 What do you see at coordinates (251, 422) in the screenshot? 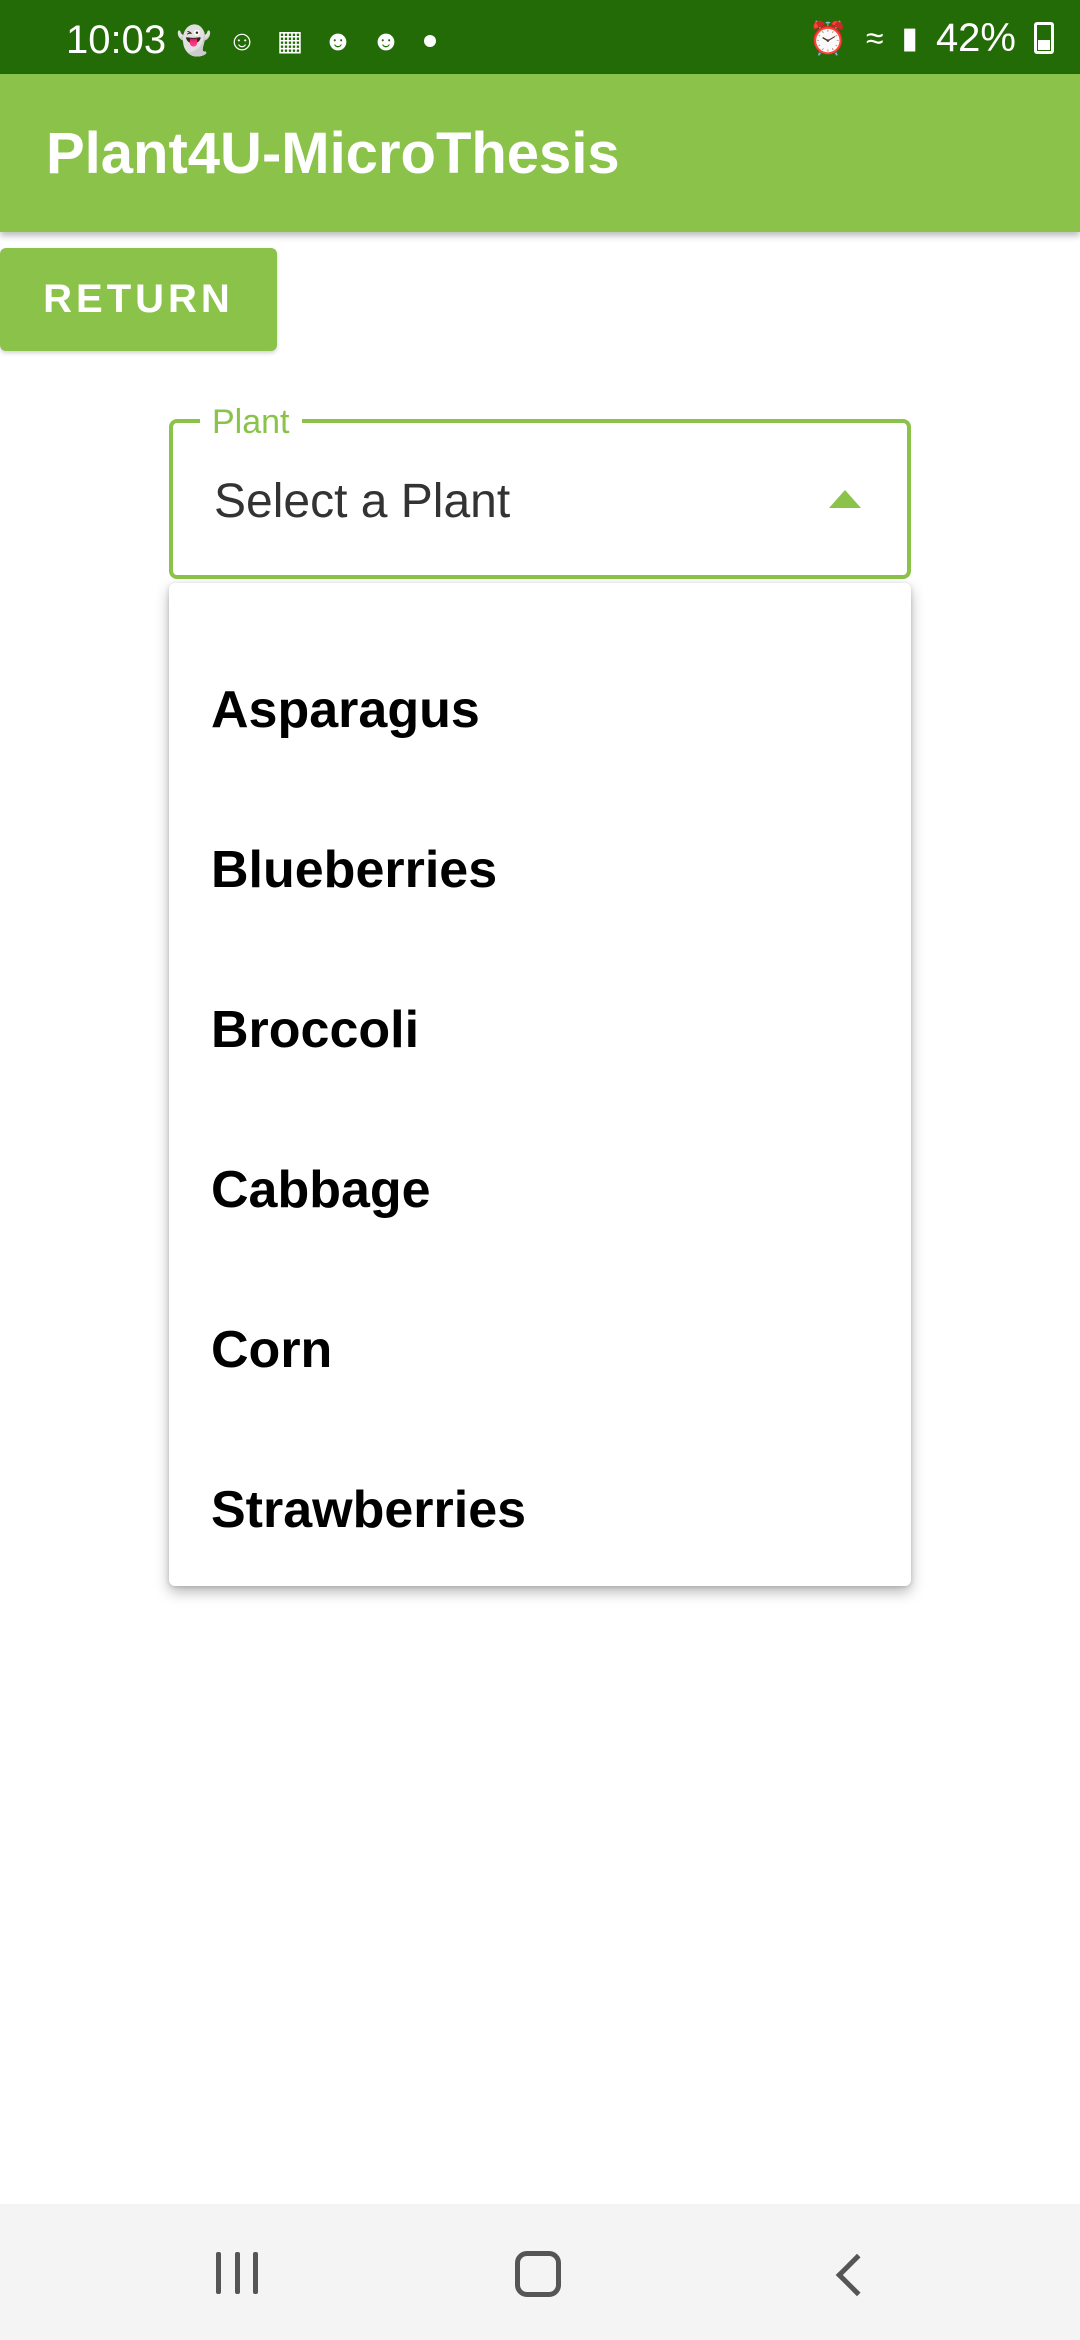
I see `plant-select-label: Plant` at bounding box center [251, 422].